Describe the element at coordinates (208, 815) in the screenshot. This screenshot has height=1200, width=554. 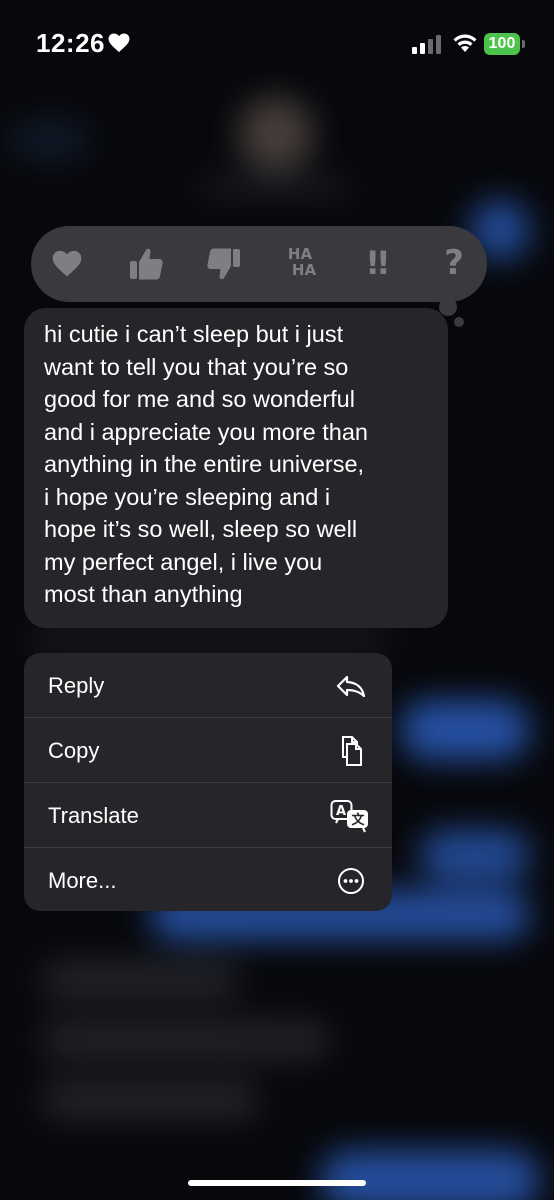
I see `menu-item-translate: Translate A 文` at that location.